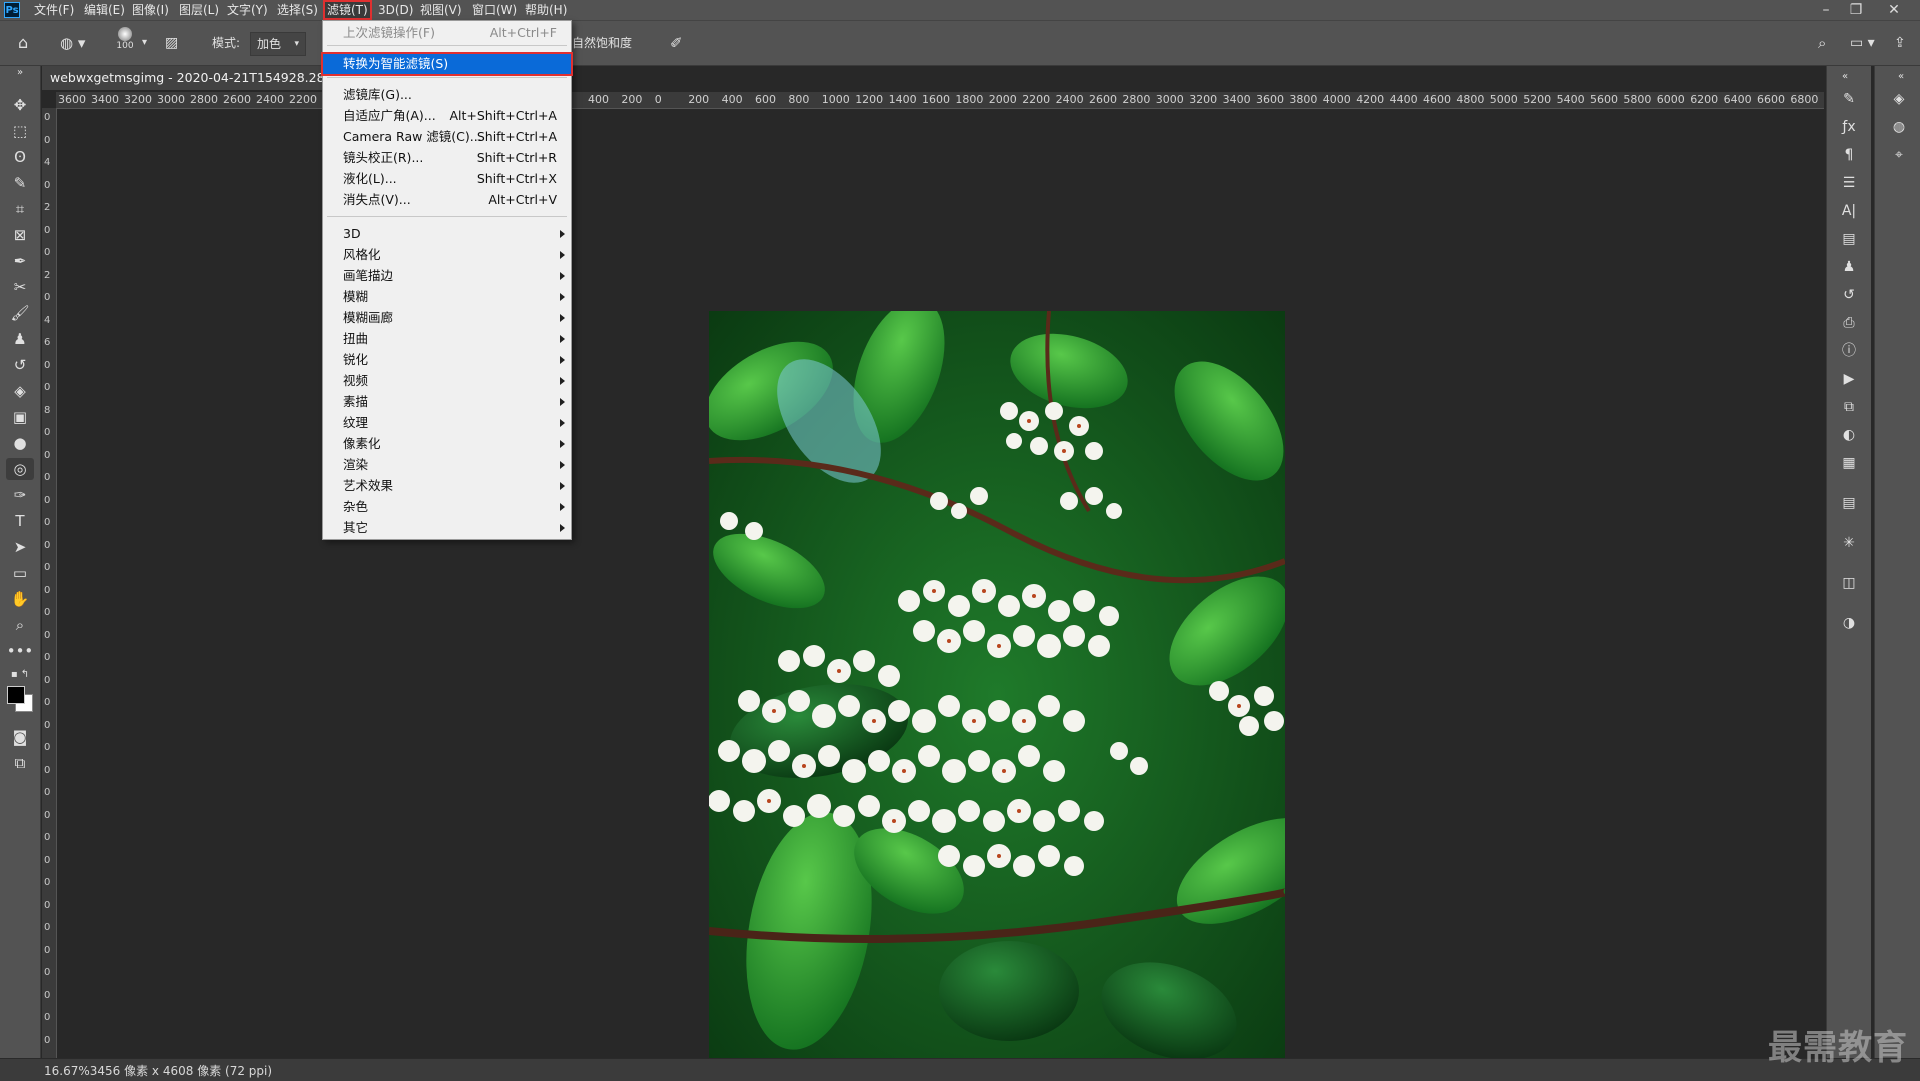  I want to click on foreground-color-swatch, so click(16, 695).